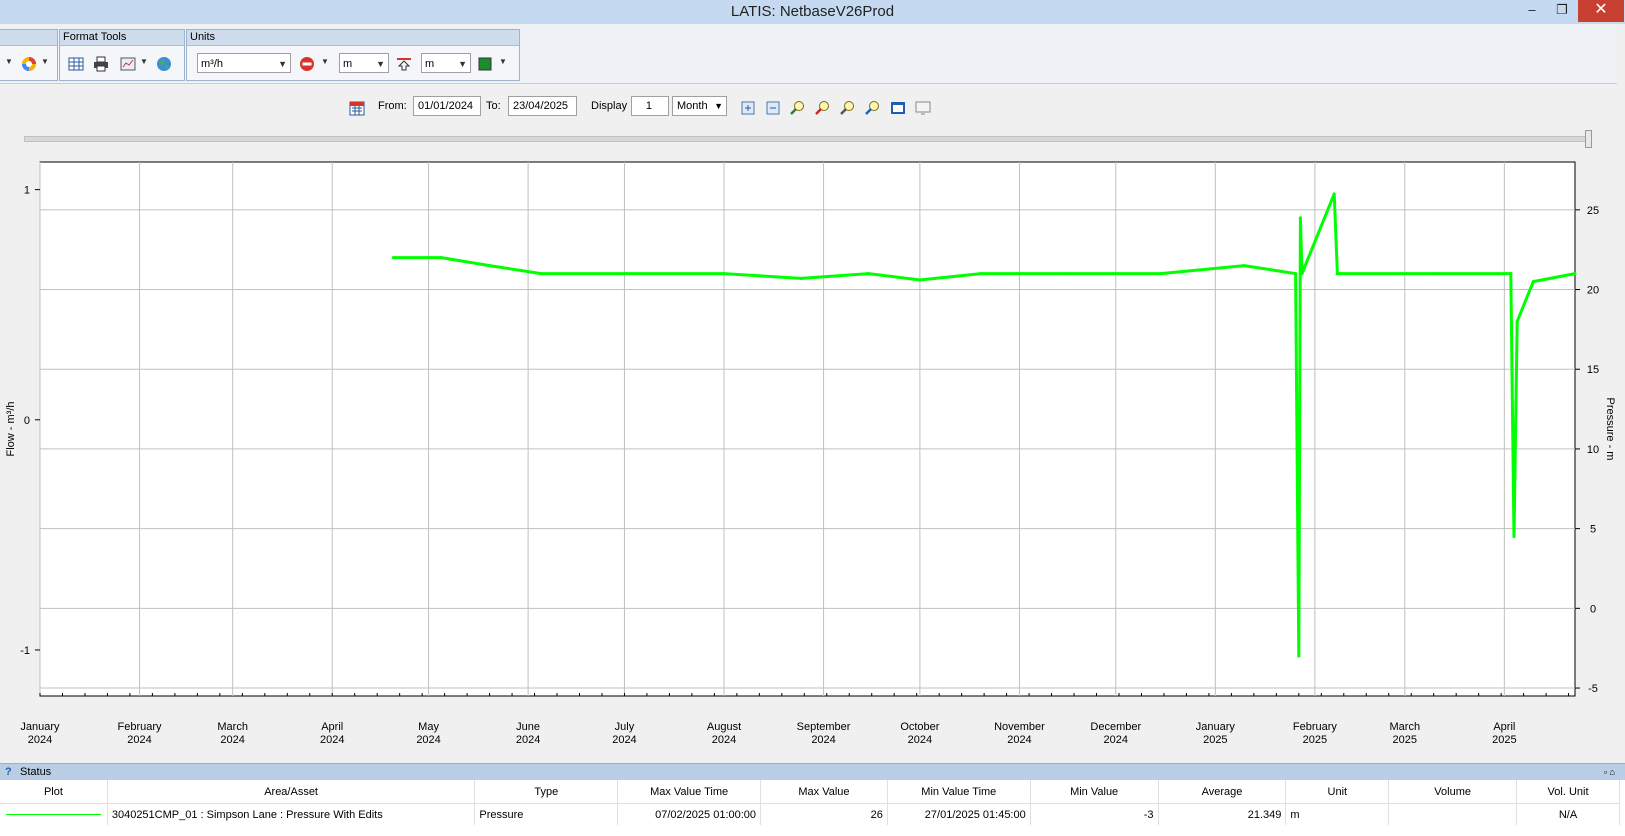 This screenshot has height=836, width=1625. I want to click on display-count-stepper: 1, so click(650, 106).